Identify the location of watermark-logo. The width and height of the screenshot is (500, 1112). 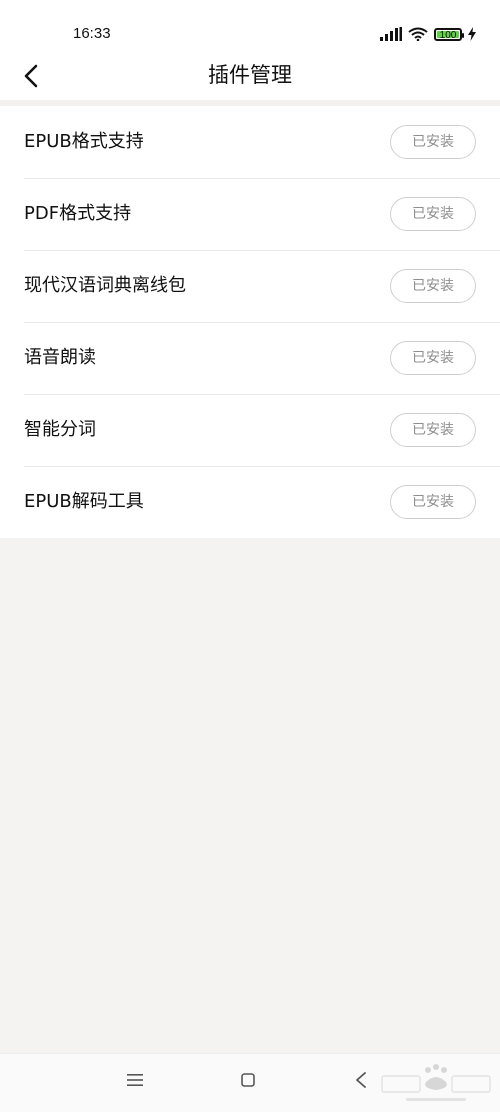
(436, 1082).